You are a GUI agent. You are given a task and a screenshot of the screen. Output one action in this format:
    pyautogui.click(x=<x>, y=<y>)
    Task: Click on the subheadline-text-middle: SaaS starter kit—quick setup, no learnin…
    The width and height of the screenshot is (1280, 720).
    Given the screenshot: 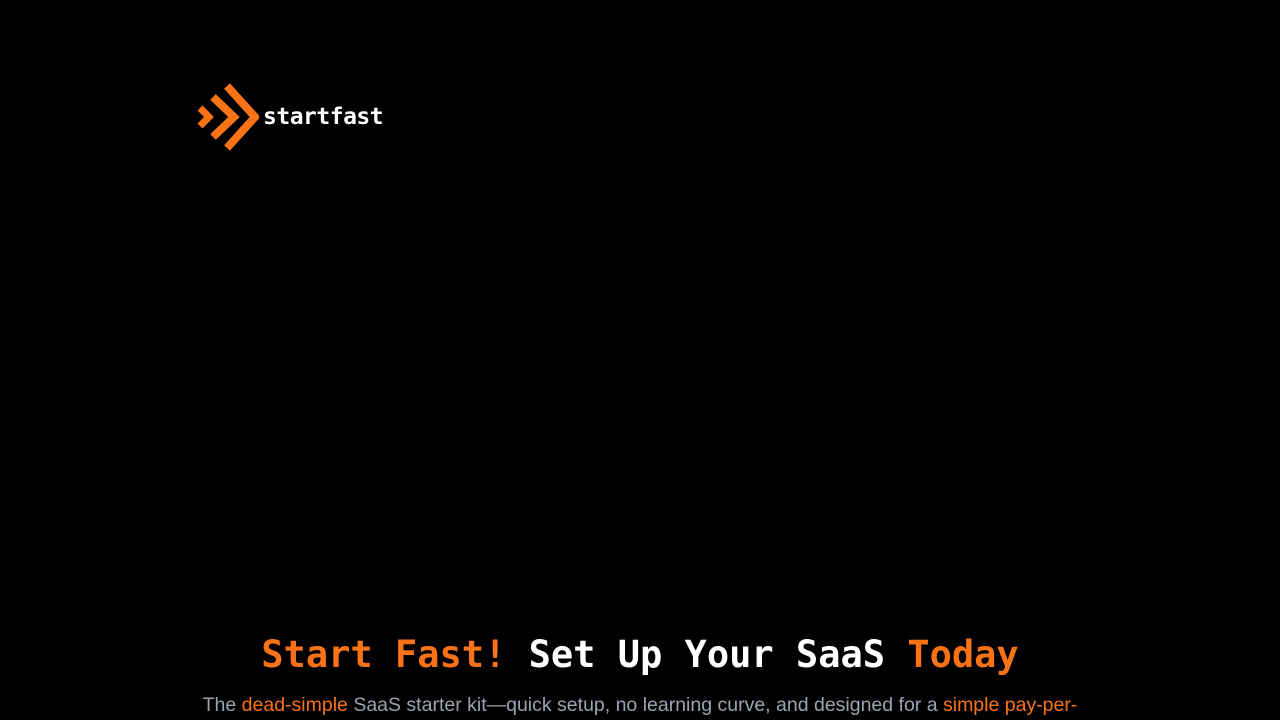 What is the action you would take?
    pyautogui.click(x=645, y=705)
    